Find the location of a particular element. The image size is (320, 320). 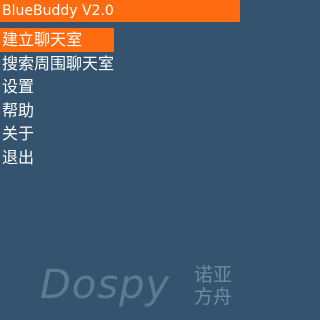

watermark-chinese: 诺亚 方舟 is located at coordinates (213, 286).